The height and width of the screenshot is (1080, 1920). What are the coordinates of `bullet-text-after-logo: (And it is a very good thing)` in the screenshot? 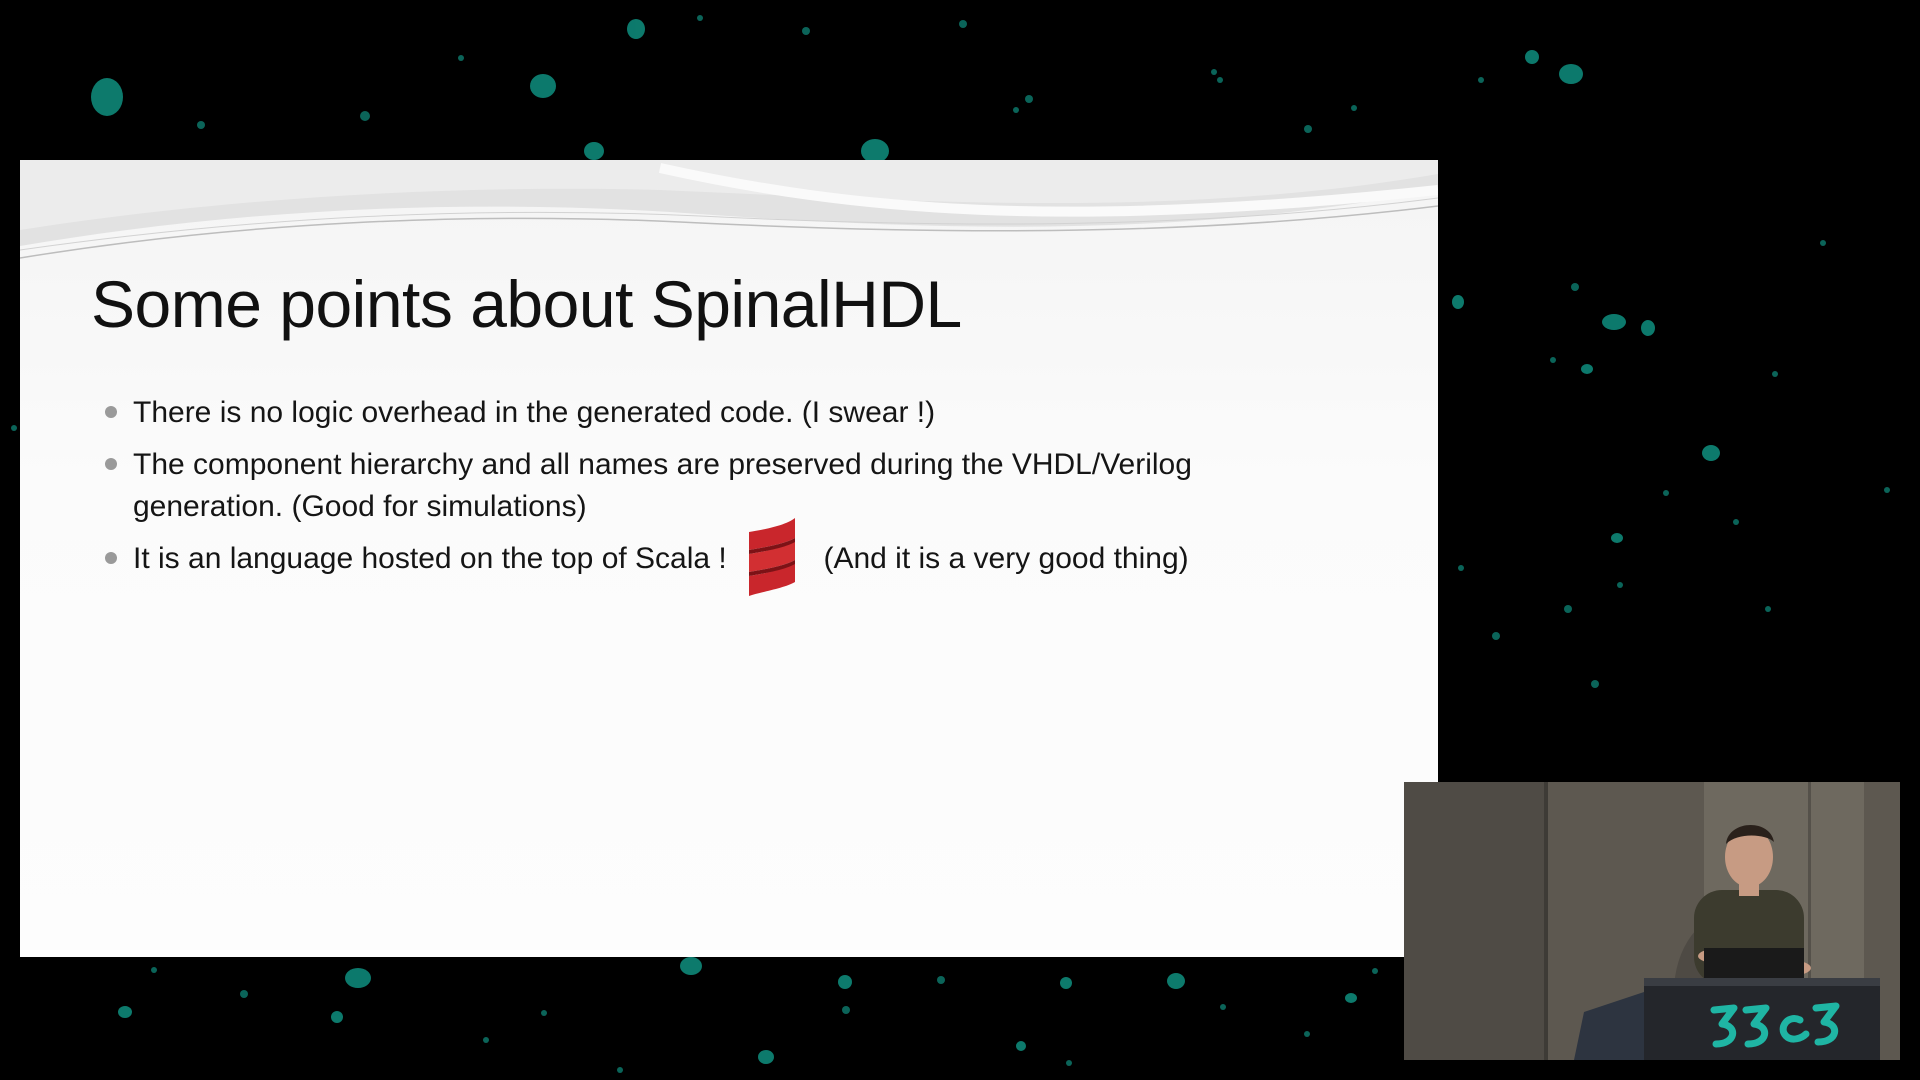 It's located at (1006, 558).